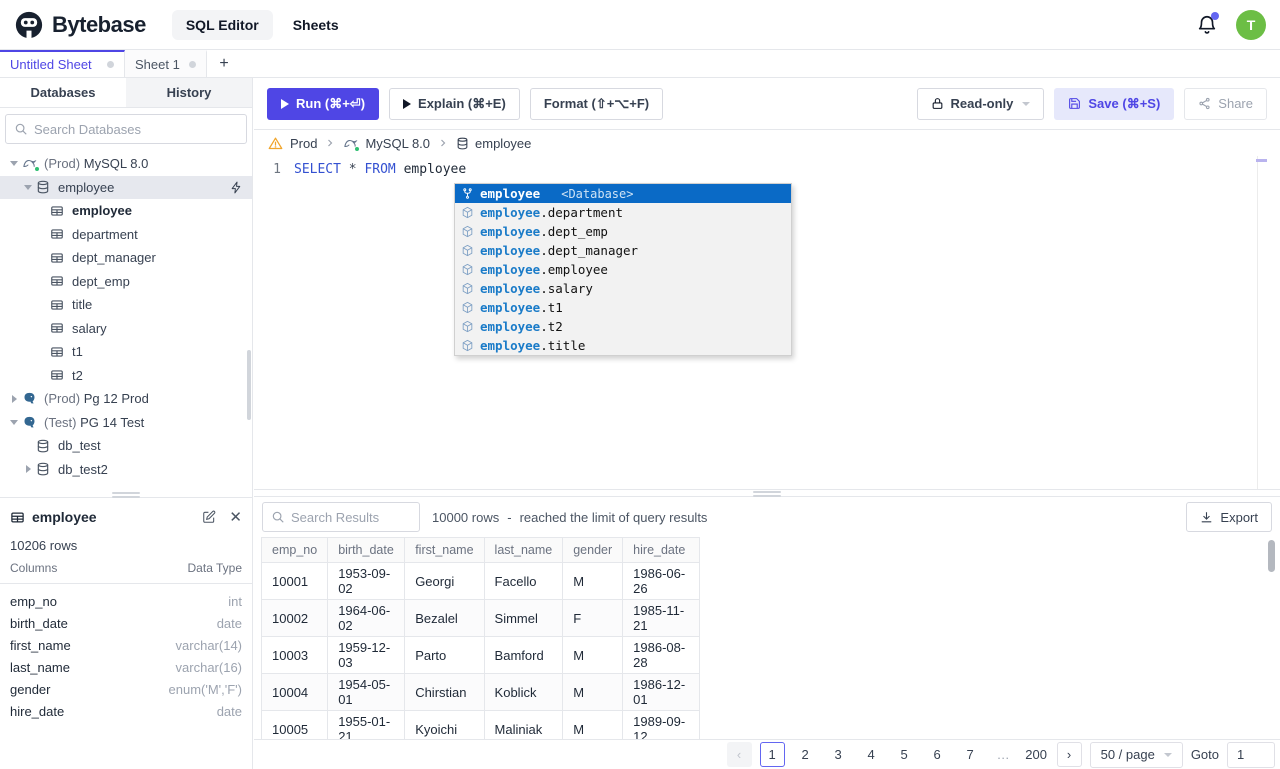 The image size is (1280, 769). I want to click on suggest-item-employee-department: employee.department, so click(623, 212).